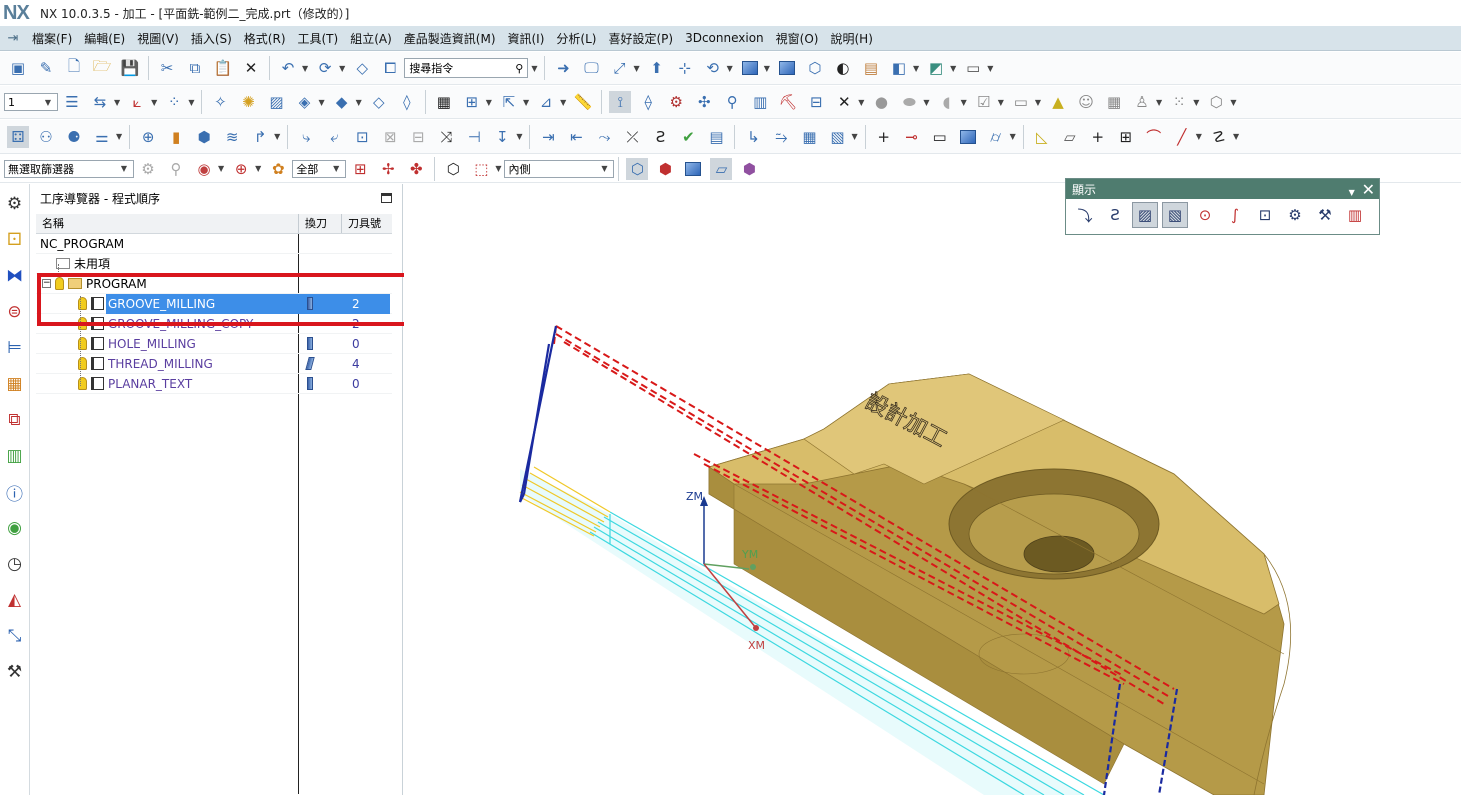  What do you see at coordinates (632, 137) in the screenshot?
I see `path-edit-icon: ⤫` at bounding box center [632, 137].